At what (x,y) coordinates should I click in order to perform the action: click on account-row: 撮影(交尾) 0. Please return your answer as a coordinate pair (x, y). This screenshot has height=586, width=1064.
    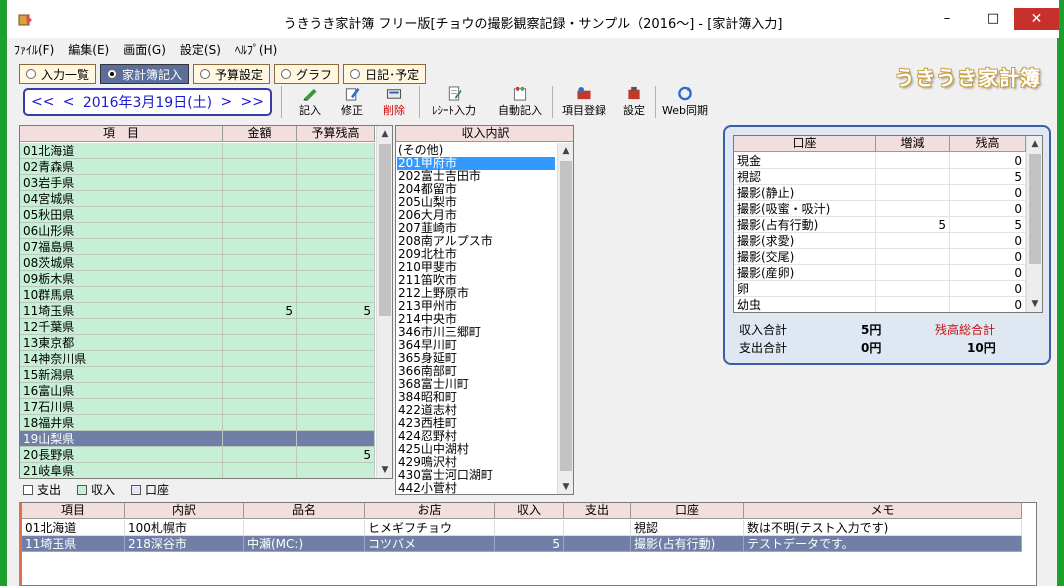
    Looking at the image, I should click on (880, 257).